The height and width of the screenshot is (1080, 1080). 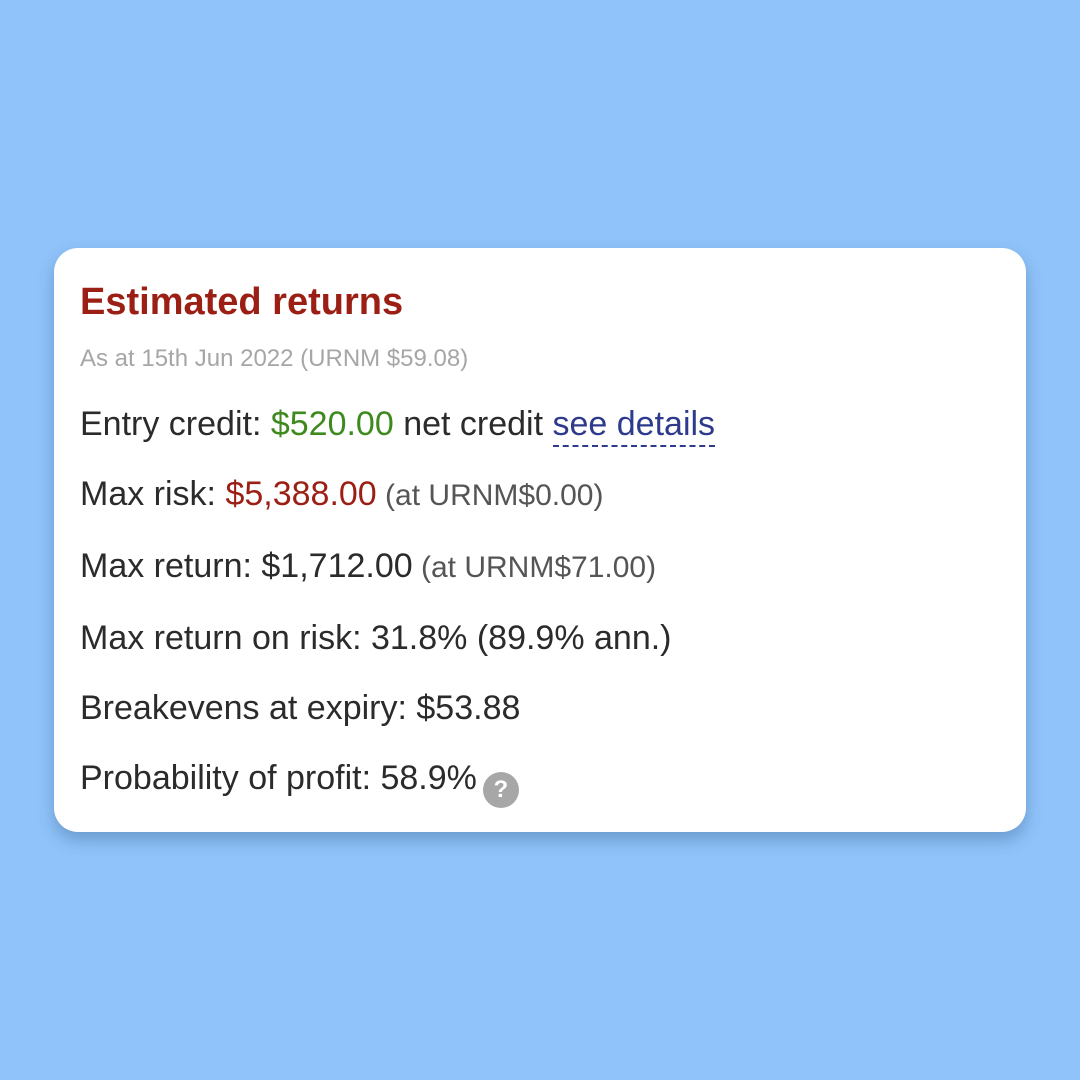 I want to click on max-return-row: Max return: $1,712.00 (at URNM$71.00), so click(x=540, y=567).